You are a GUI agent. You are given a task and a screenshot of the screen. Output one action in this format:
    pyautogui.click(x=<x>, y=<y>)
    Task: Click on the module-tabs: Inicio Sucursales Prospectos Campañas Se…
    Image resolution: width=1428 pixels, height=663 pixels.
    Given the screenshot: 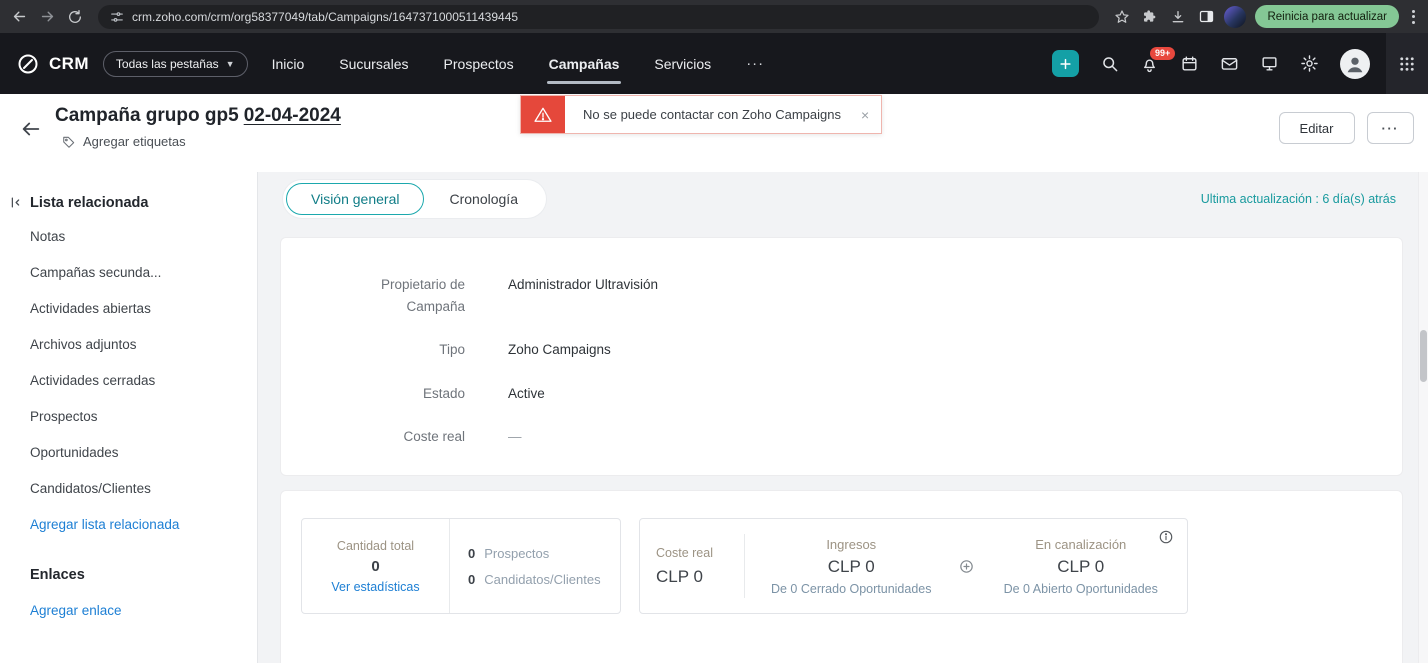 What is the action you would take?
    pyautogui.click(x=523, y=63)
    